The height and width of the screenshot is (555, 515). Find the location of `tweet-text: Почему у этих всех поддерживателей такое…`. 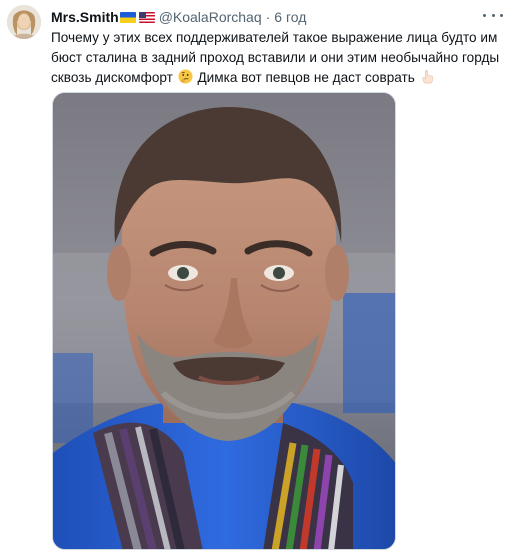

tweet-text: Почему у этих всех поддерживателей такое… is located at coordinates (278, 59).